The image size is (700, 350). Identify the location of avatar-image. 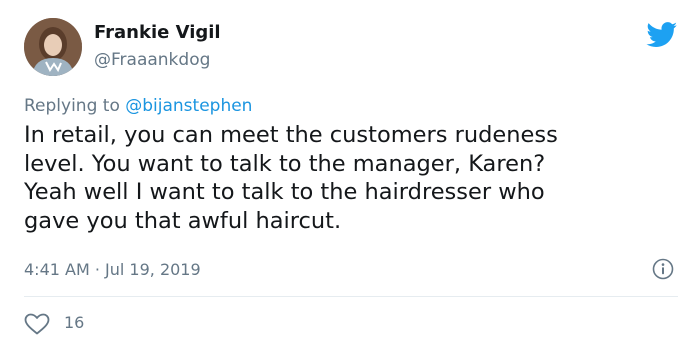
(53, 47).